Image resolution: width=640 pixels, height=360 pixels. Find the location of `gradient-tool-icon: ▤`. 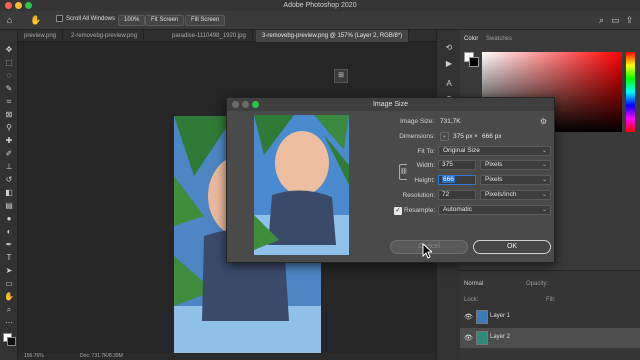

gradient-tool-icon: ▤ is located at coordinates (9, 205).